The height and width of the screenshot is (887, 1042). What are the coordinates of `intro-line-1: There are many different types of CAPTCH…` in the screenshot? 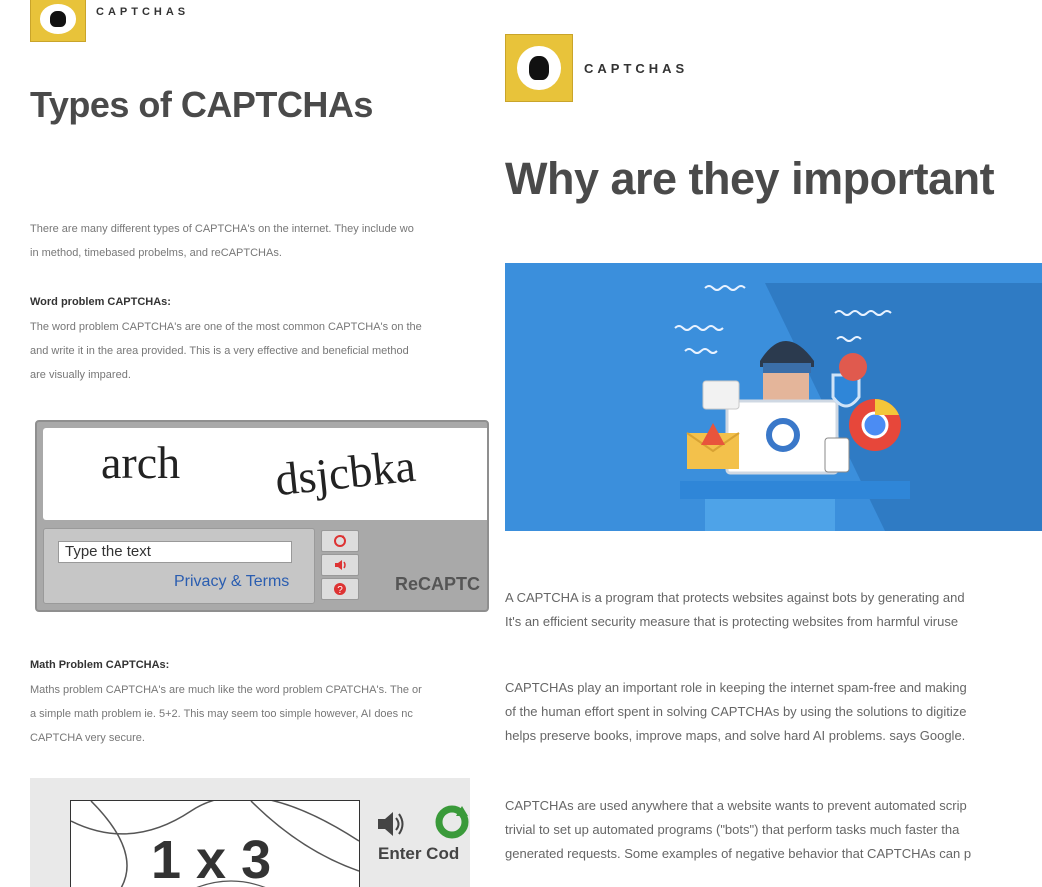 It's located at (222, 229).